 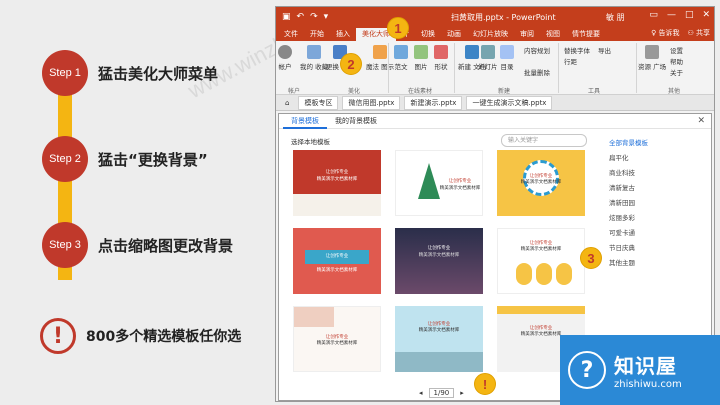 I want to click on maximize-icon: □, so click(x=689, y=15).